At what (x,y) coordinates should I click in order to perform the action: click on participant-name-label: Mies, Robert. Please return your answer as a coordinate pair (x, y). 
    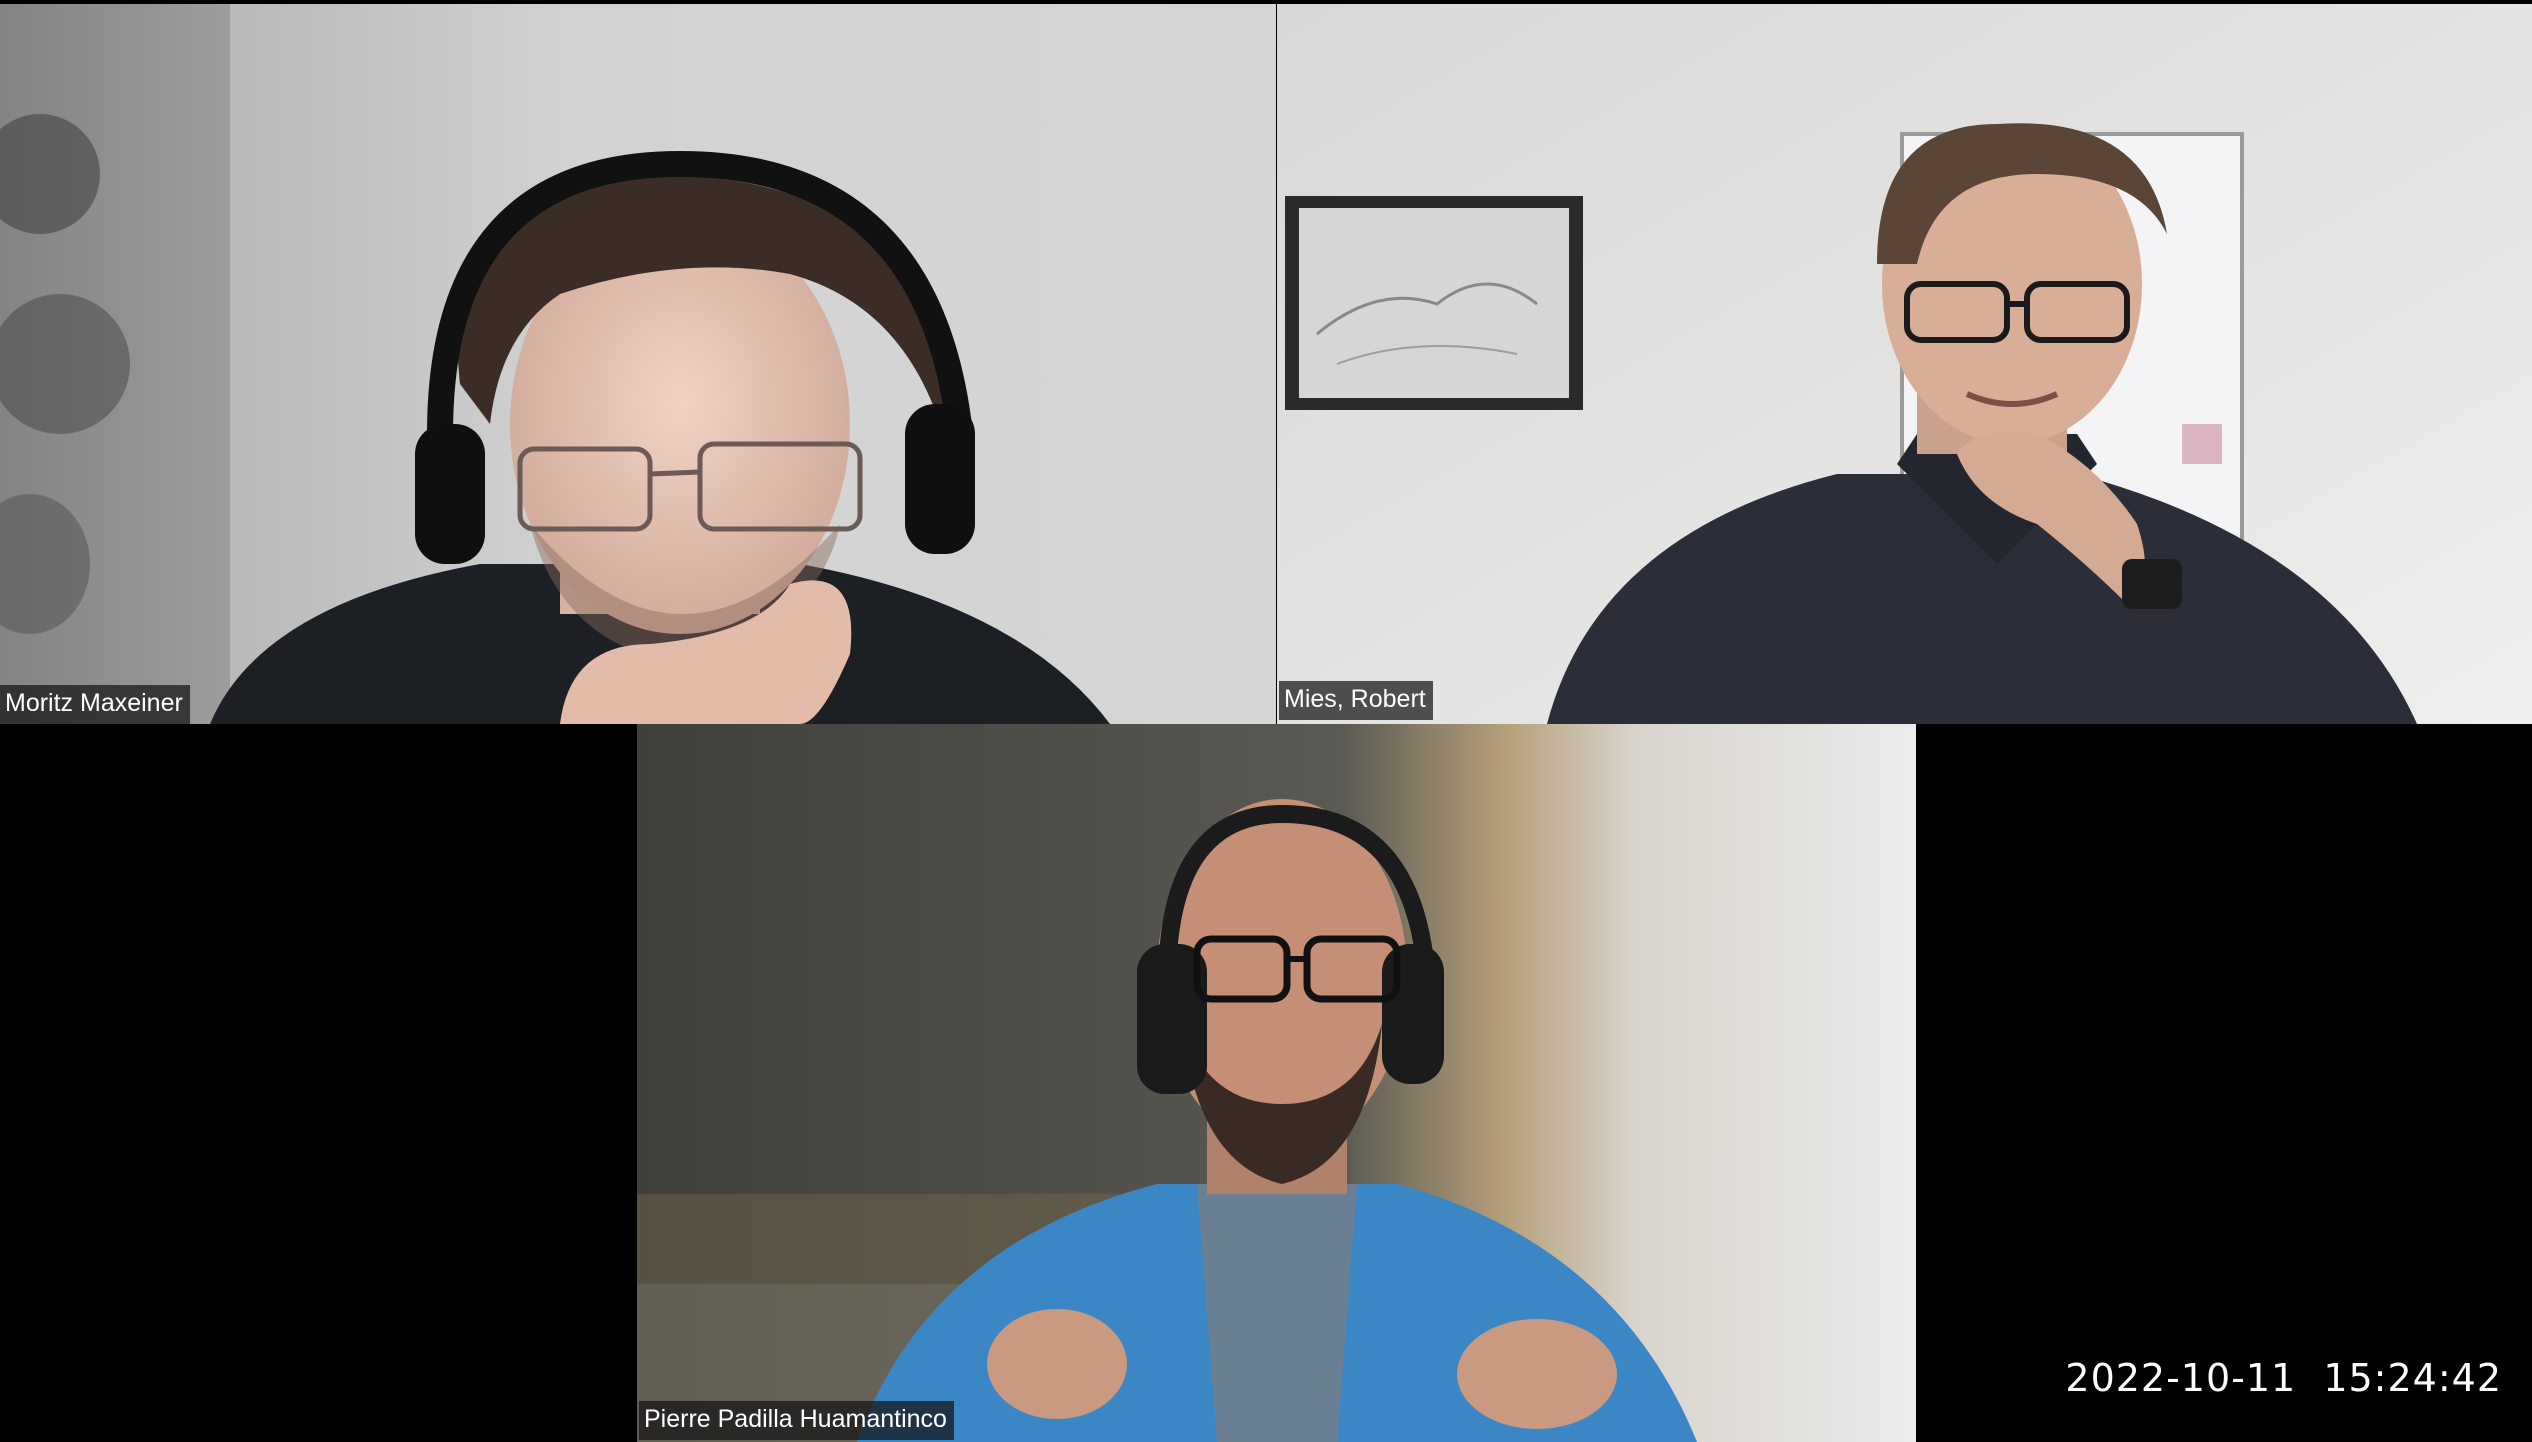
    Looking at the image, I should click on (1356, 700).